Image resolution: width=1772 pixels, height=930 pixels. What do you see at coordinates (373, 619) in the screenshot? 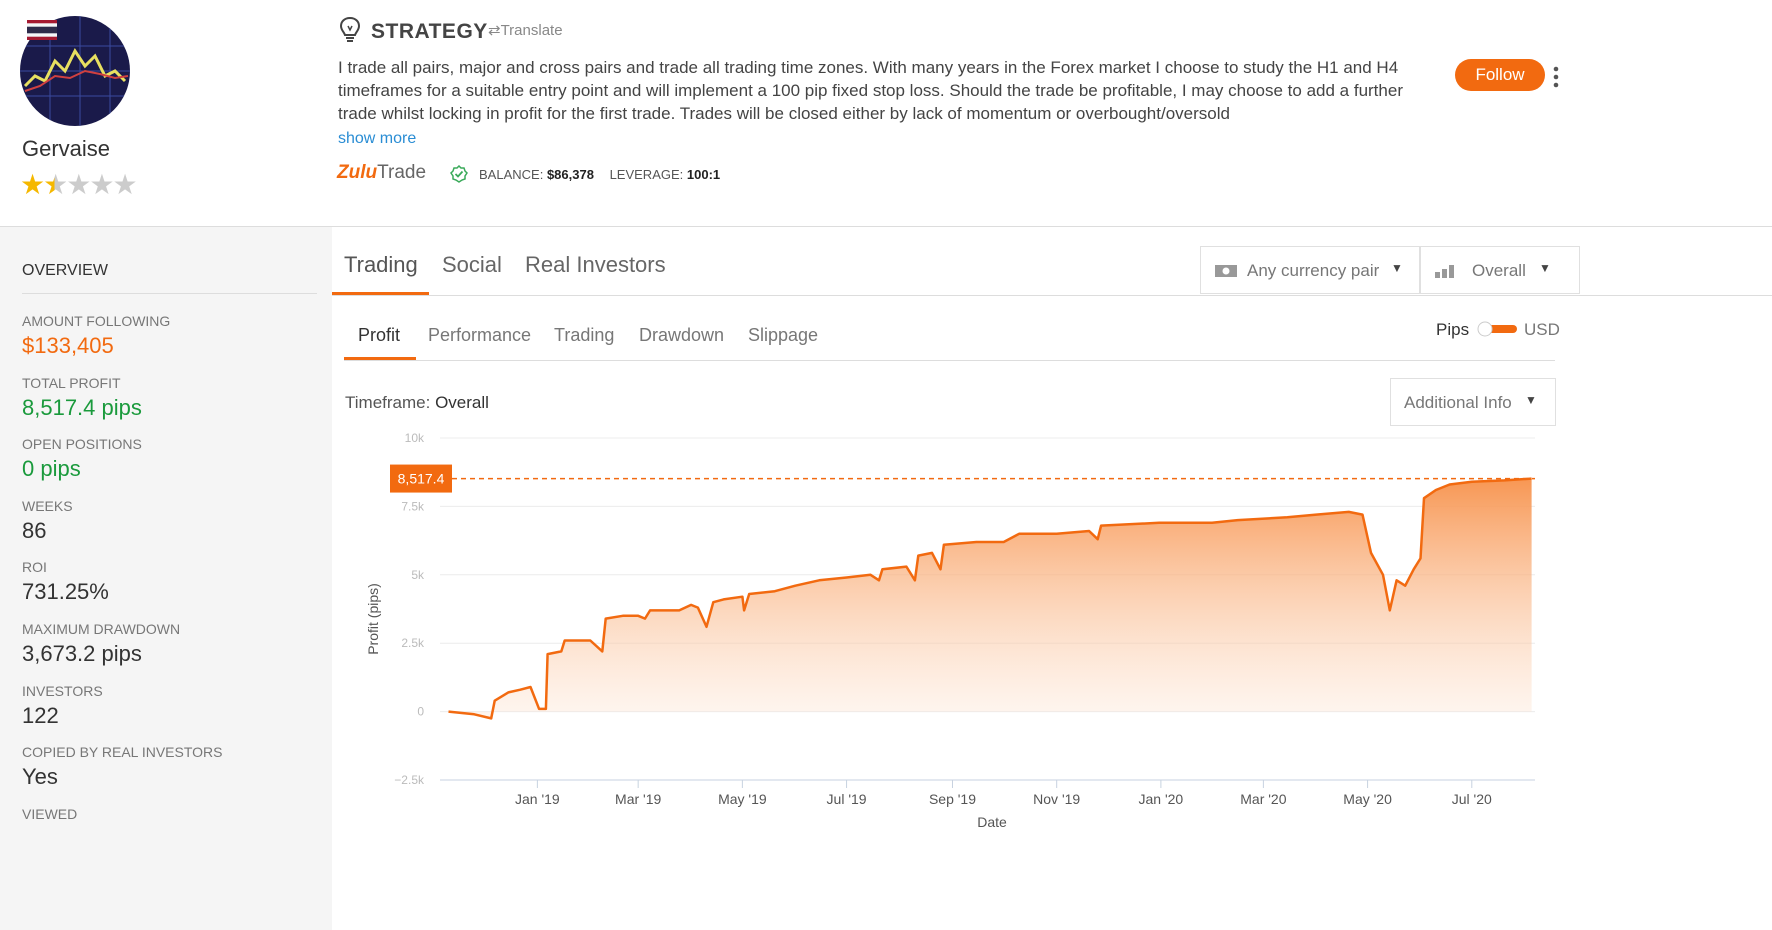
I see `y-axis-title: Profit (pips)` at bounding box center [373, 619].